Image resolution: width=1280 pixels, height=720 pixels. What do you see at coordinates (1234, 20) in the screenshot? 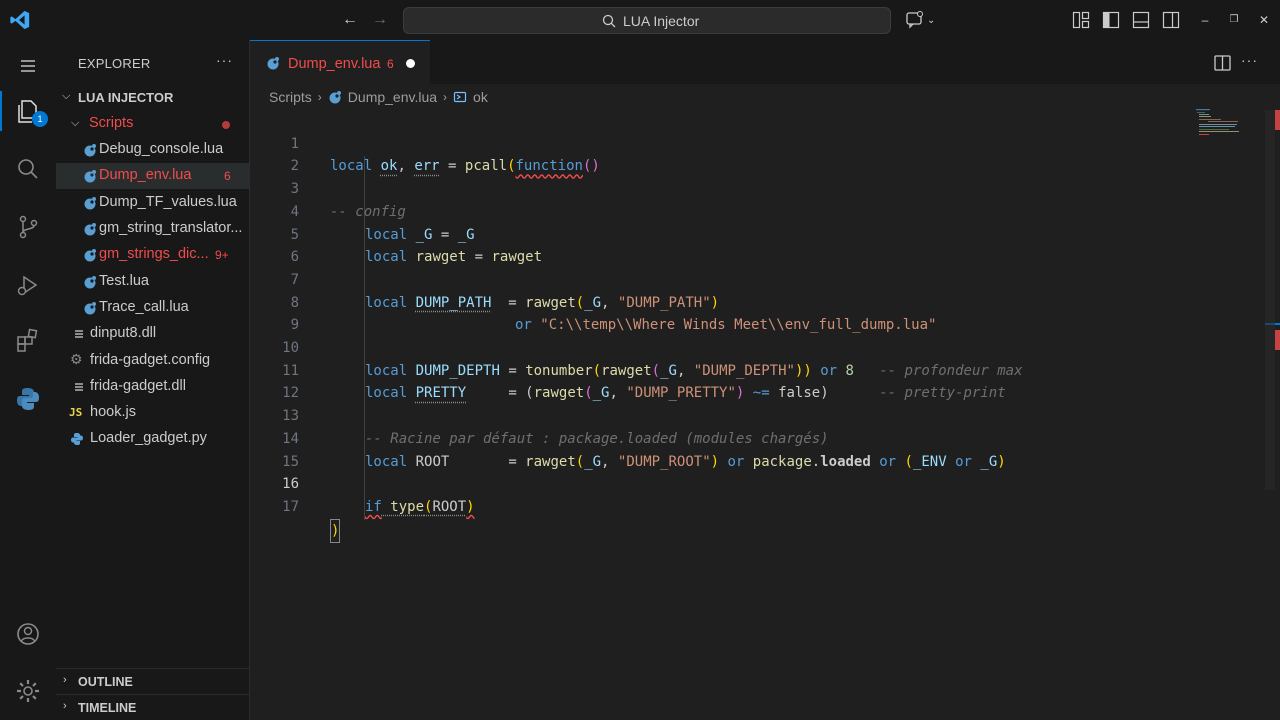
I see `restore-icon: ❐` at bounding box center [1234, 20].